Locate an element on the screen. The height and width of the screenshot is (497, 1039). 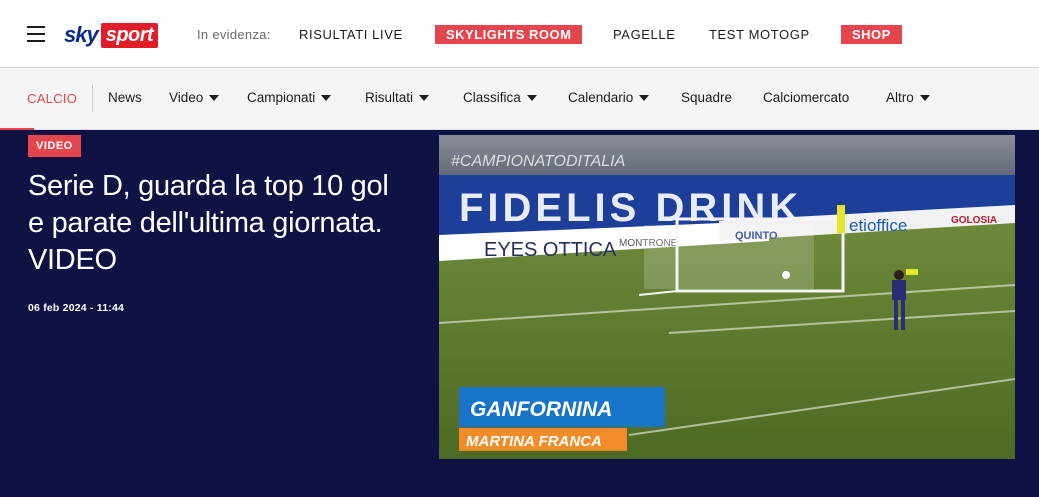
nav-item-video: Video is located at coordinates (194, 97).